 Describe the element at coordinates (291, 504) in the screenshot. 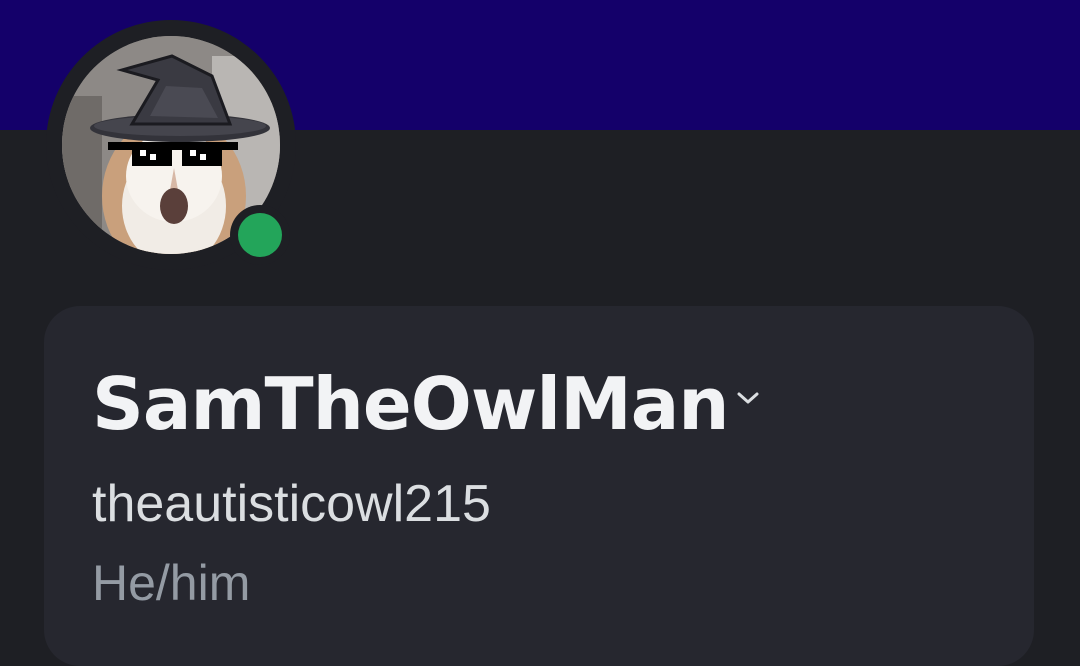

I see `username: theautisticowl215` at that location.